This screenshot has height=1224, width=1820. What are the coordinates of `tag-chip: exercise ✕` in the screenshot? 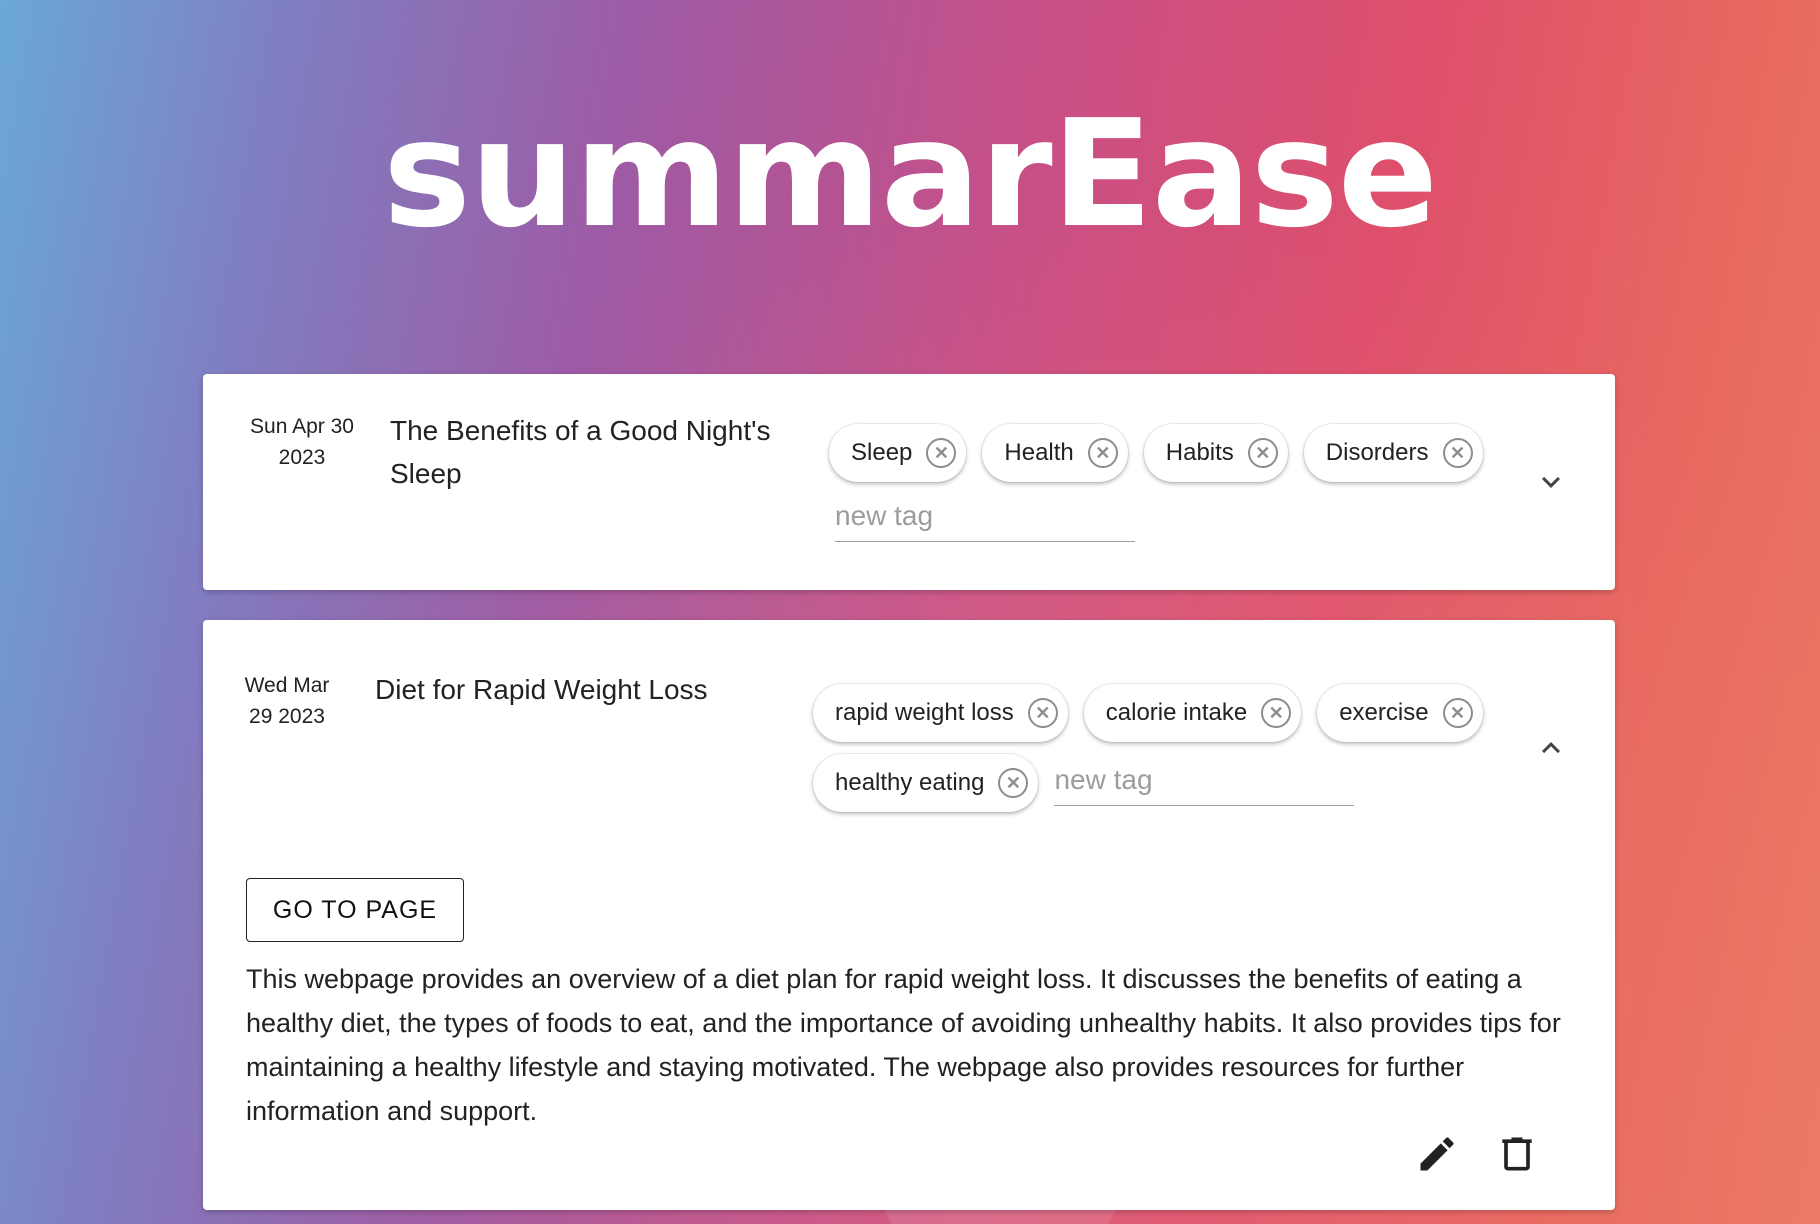 It's located at (1400, 713).